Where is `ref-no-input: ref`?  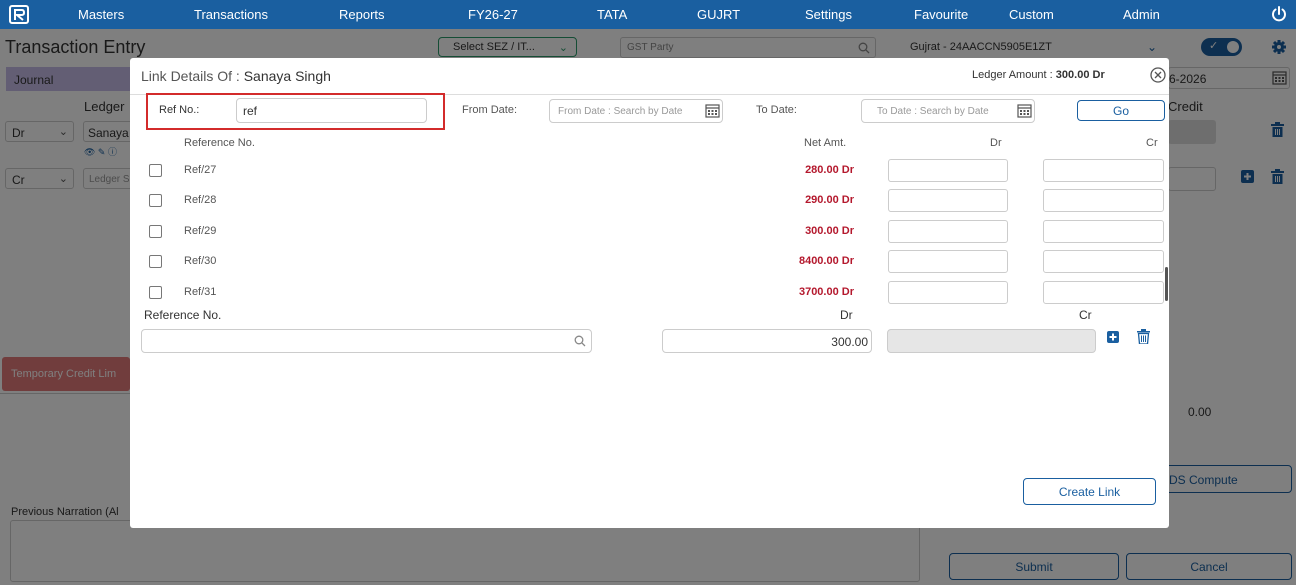
ref-no-input: ref is located at coordinates (331, 110).